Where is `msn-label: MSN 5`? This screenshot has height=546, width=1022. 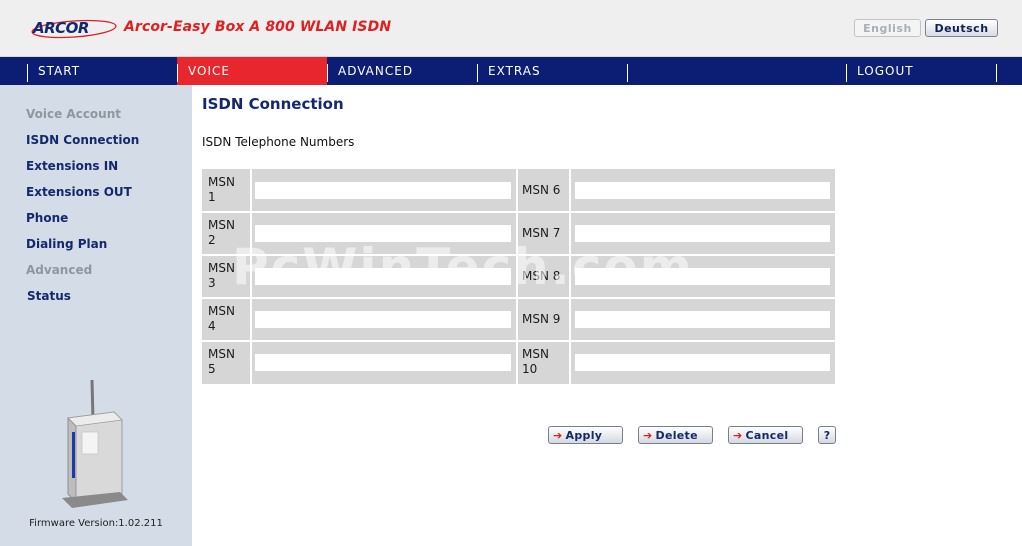
msn-label: MSN 5 is located at coordinates (221, 361).